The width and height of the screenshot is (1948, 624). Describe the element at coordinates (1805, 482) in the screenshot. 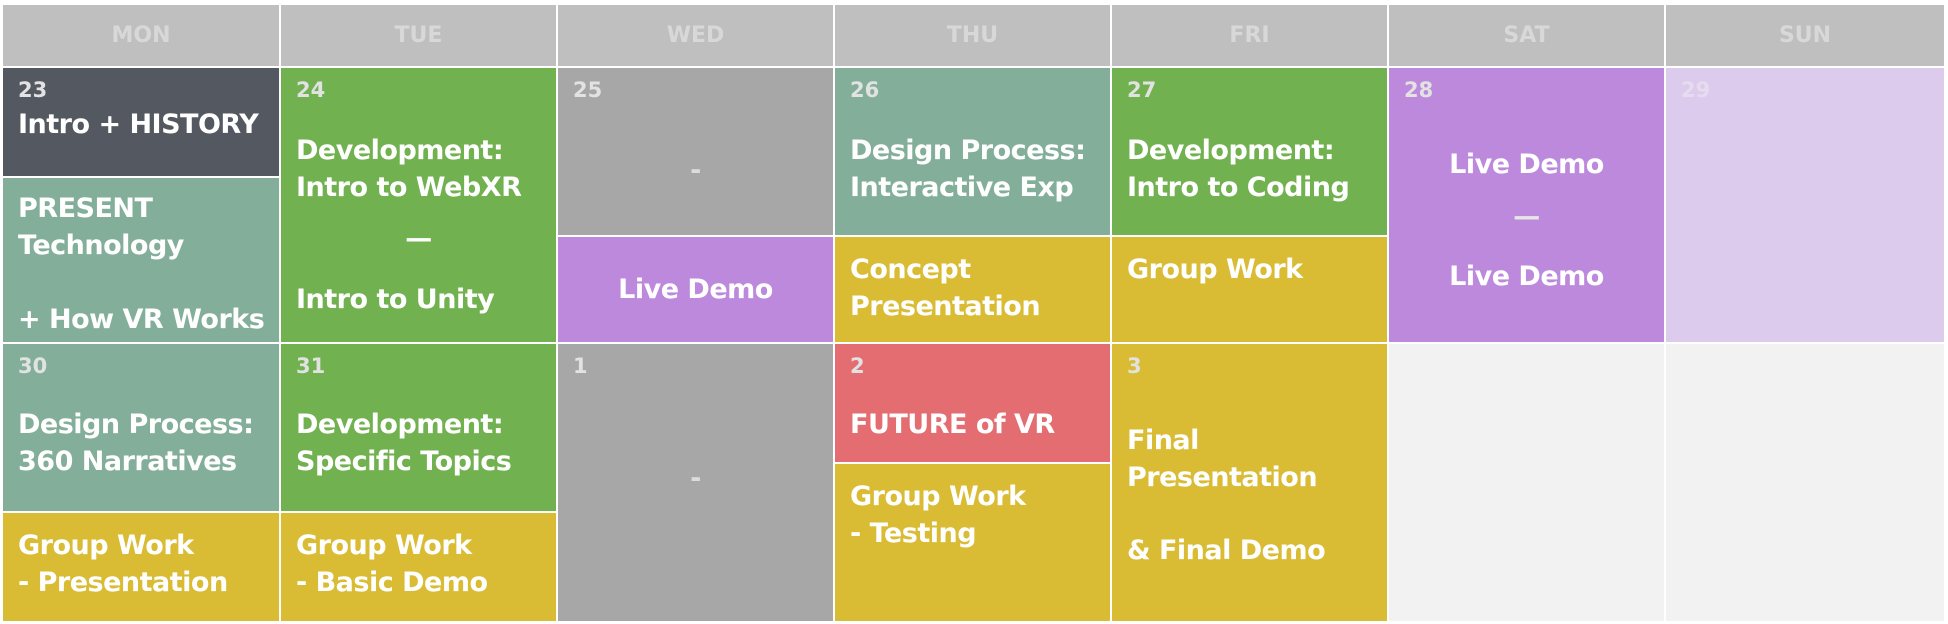

I see `day-cell-empty-sun` at that location.